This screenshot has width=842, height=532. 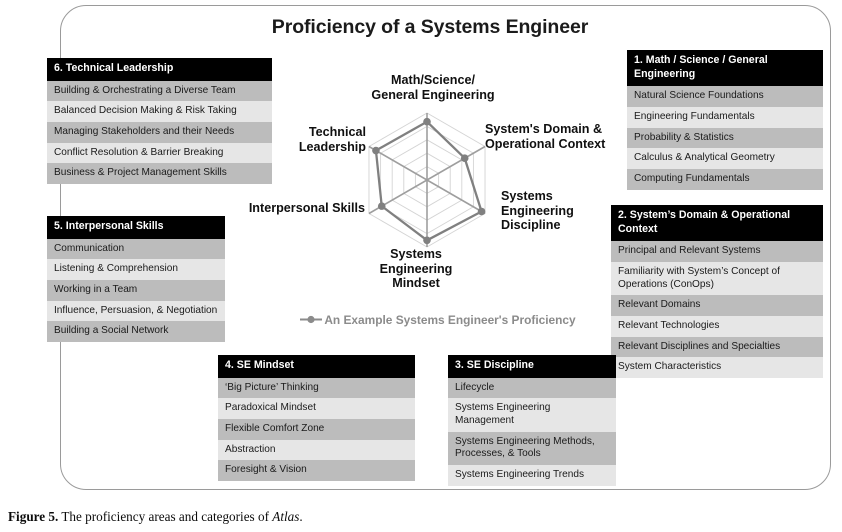 I want to click on caption-end: ., so click(x=301, y=516).